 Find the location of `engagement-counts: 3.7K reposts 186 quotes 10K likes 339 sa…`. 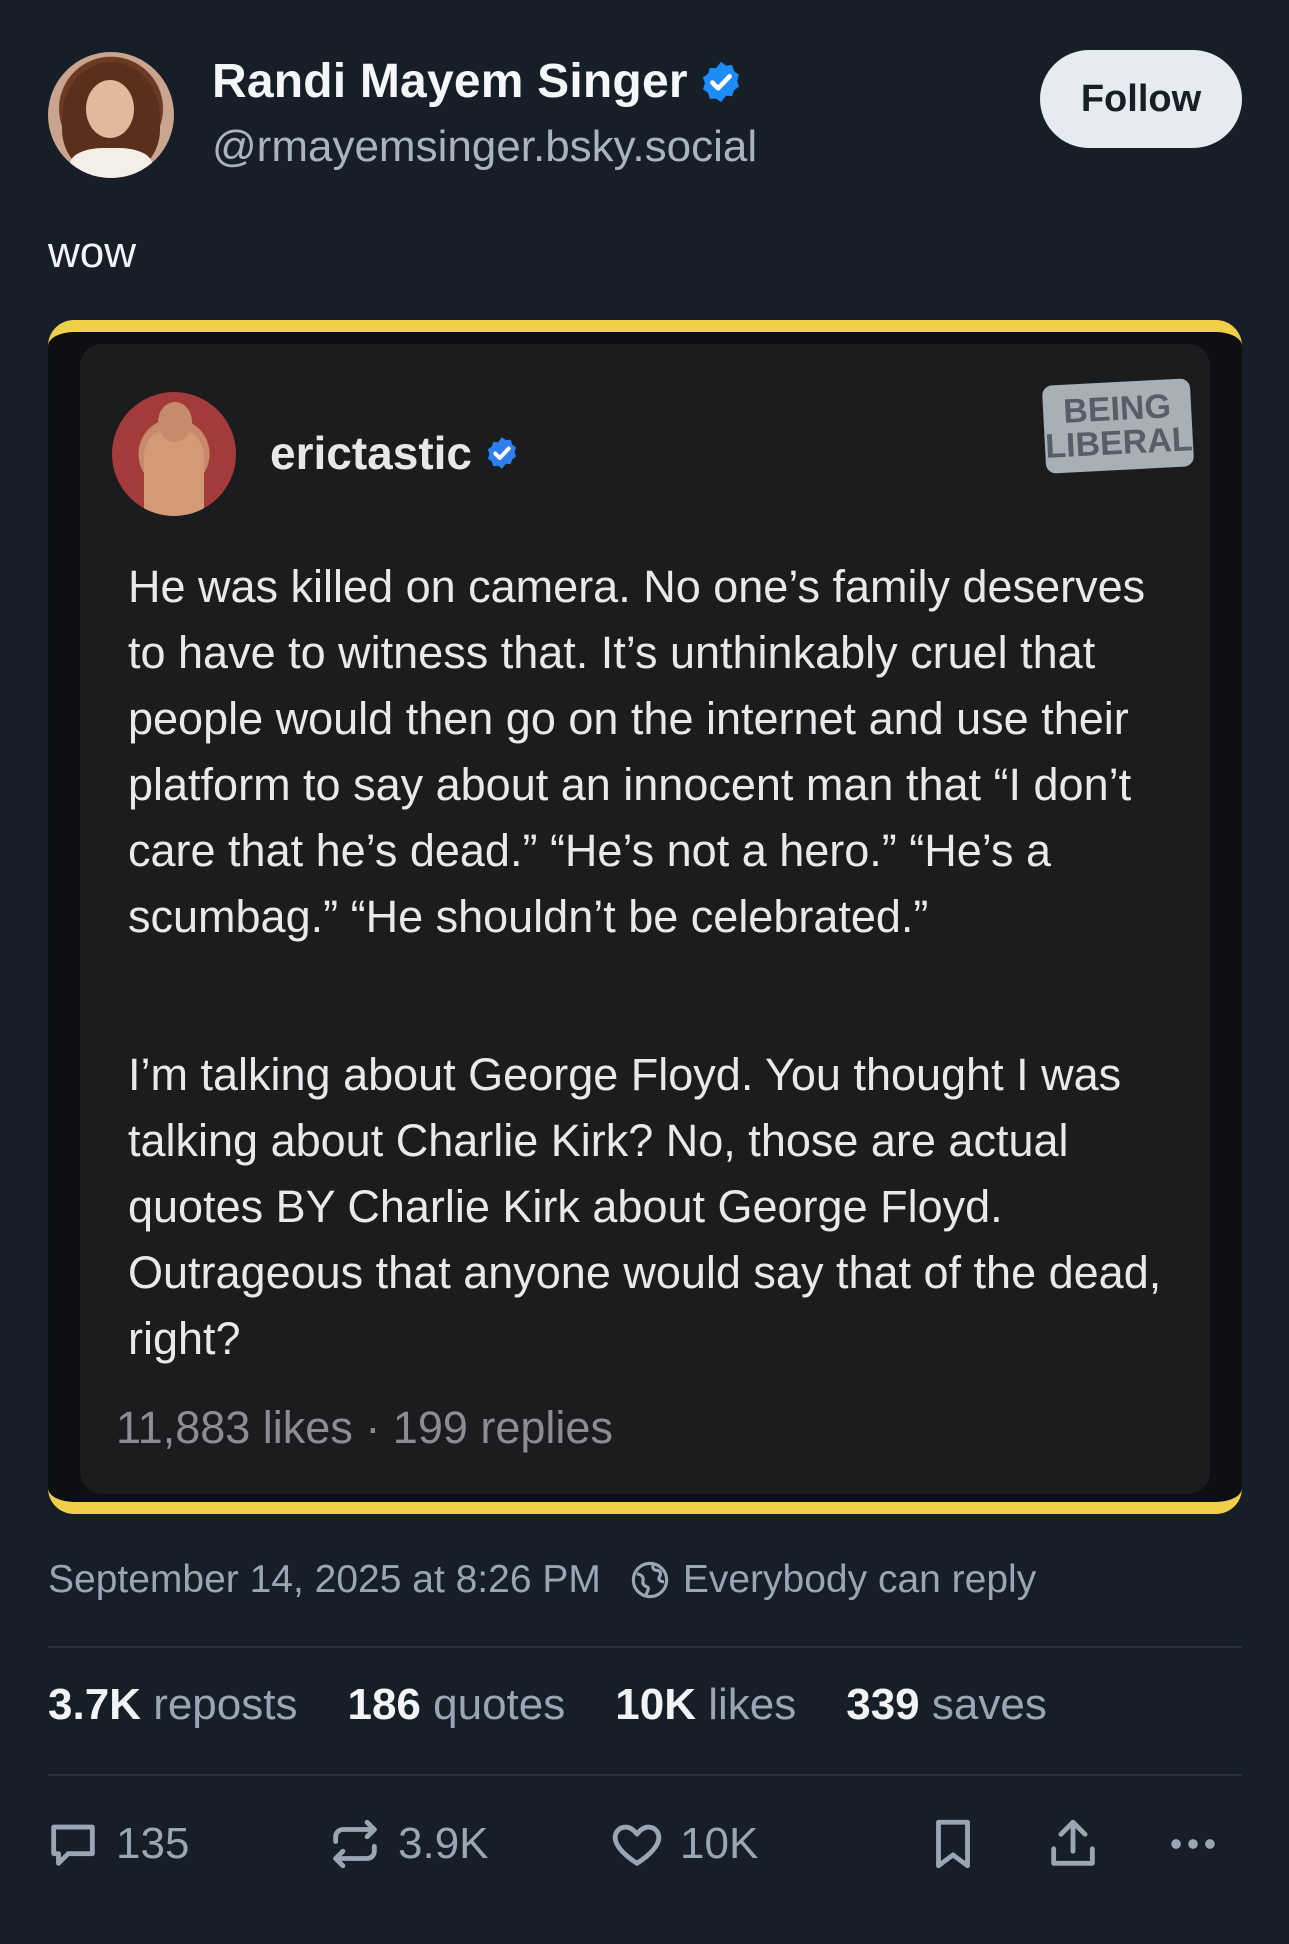

engagement-counts: 3.7K reposts 186 quotes 10K likes 339 sa… is located at coordinates (572, 1705).